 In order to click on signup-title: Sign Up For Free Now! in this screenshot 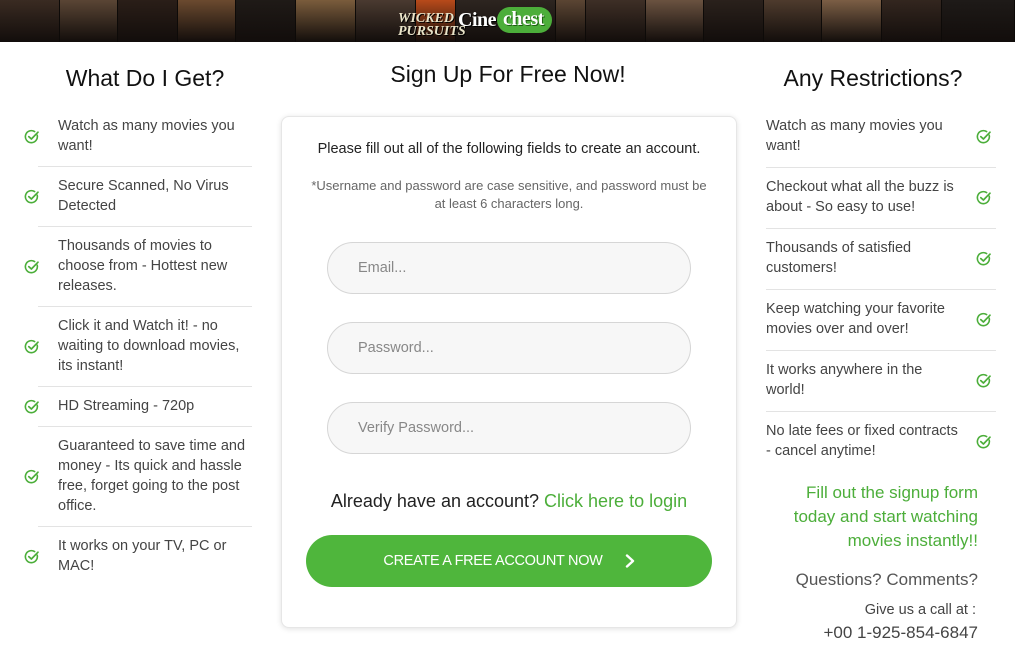, I will do `click(508, 74)`.